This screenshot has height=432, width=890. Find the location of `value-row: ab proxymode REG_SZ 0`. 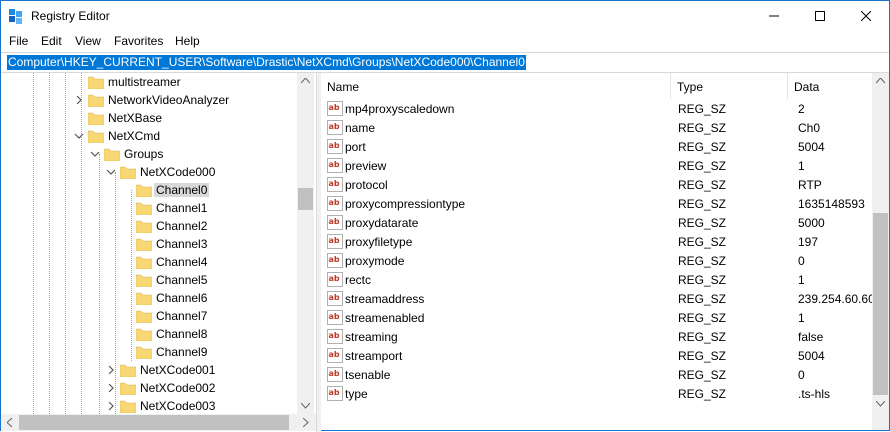

value-row: ab proxymode REG_SZ 0 is located at coordinates (596, 260).